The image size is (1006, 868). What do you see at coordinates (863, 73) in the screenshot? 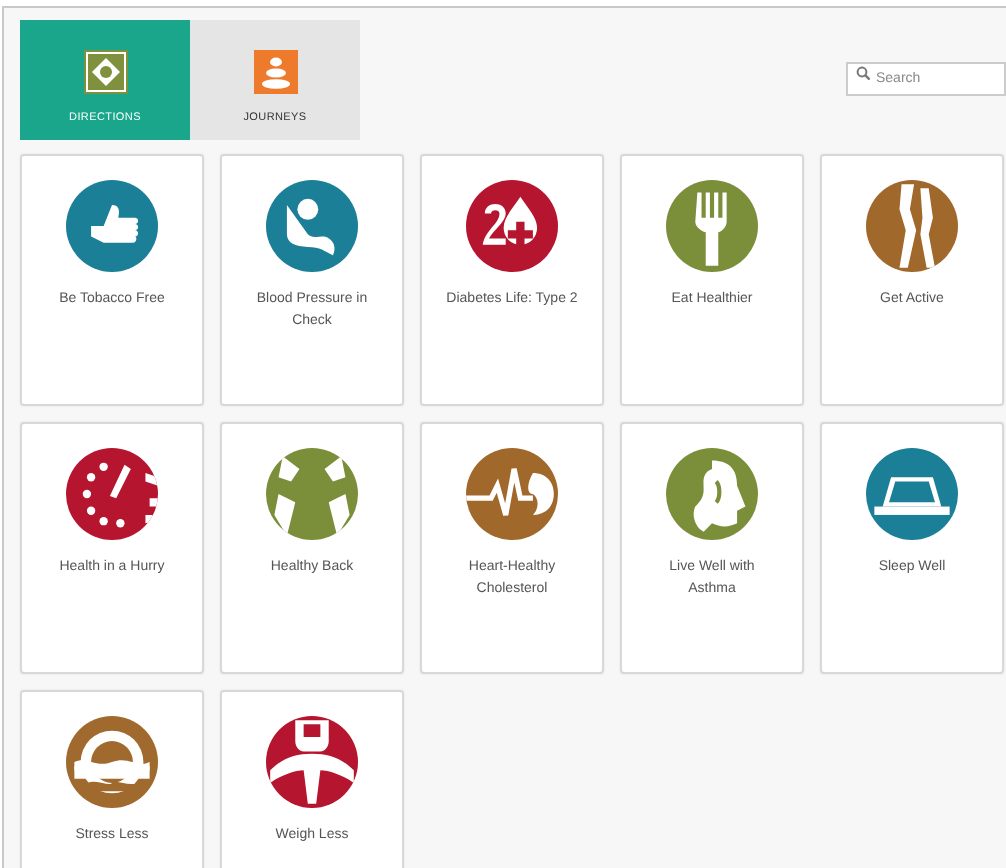
I see `search-icon` at bounding box center [863, 73].